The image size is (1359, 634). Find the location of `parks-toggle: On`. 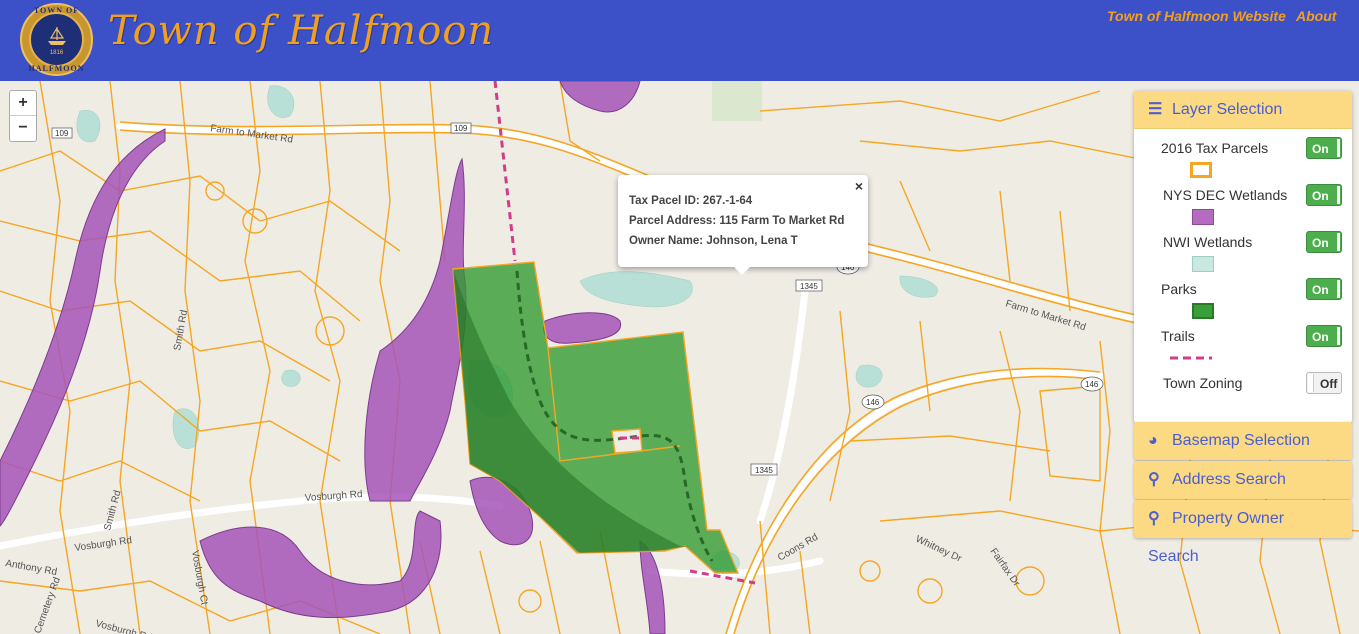

parks-toggle: On is located at coordinates (1324, 289).